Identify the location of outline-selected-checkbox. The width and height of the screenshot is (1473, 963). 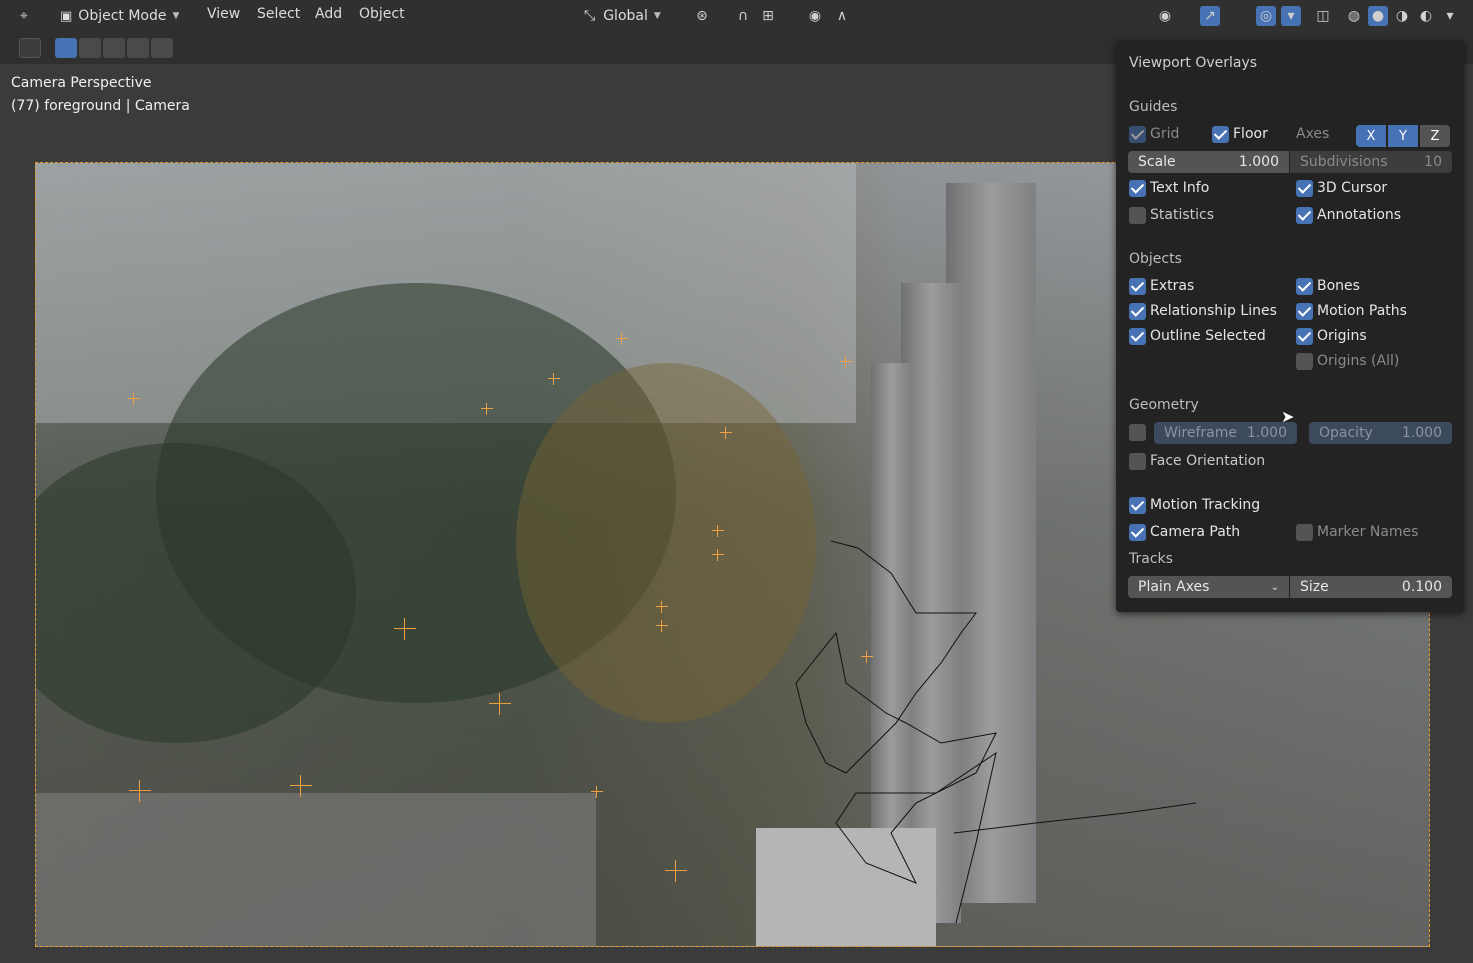
(1137, 336).